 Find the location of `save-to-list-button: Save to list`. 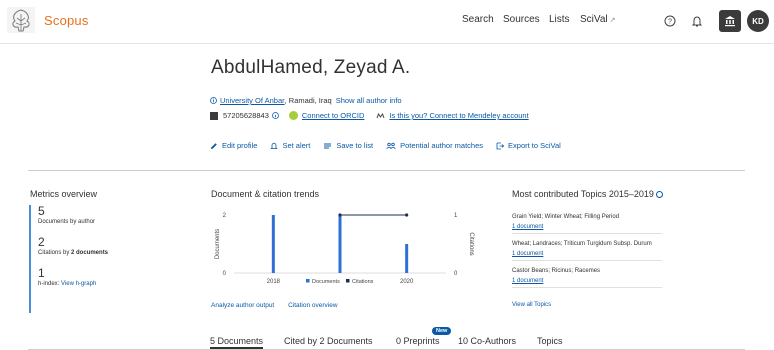

save-to-list-button: Save to list is located at coordinates (348, 145).